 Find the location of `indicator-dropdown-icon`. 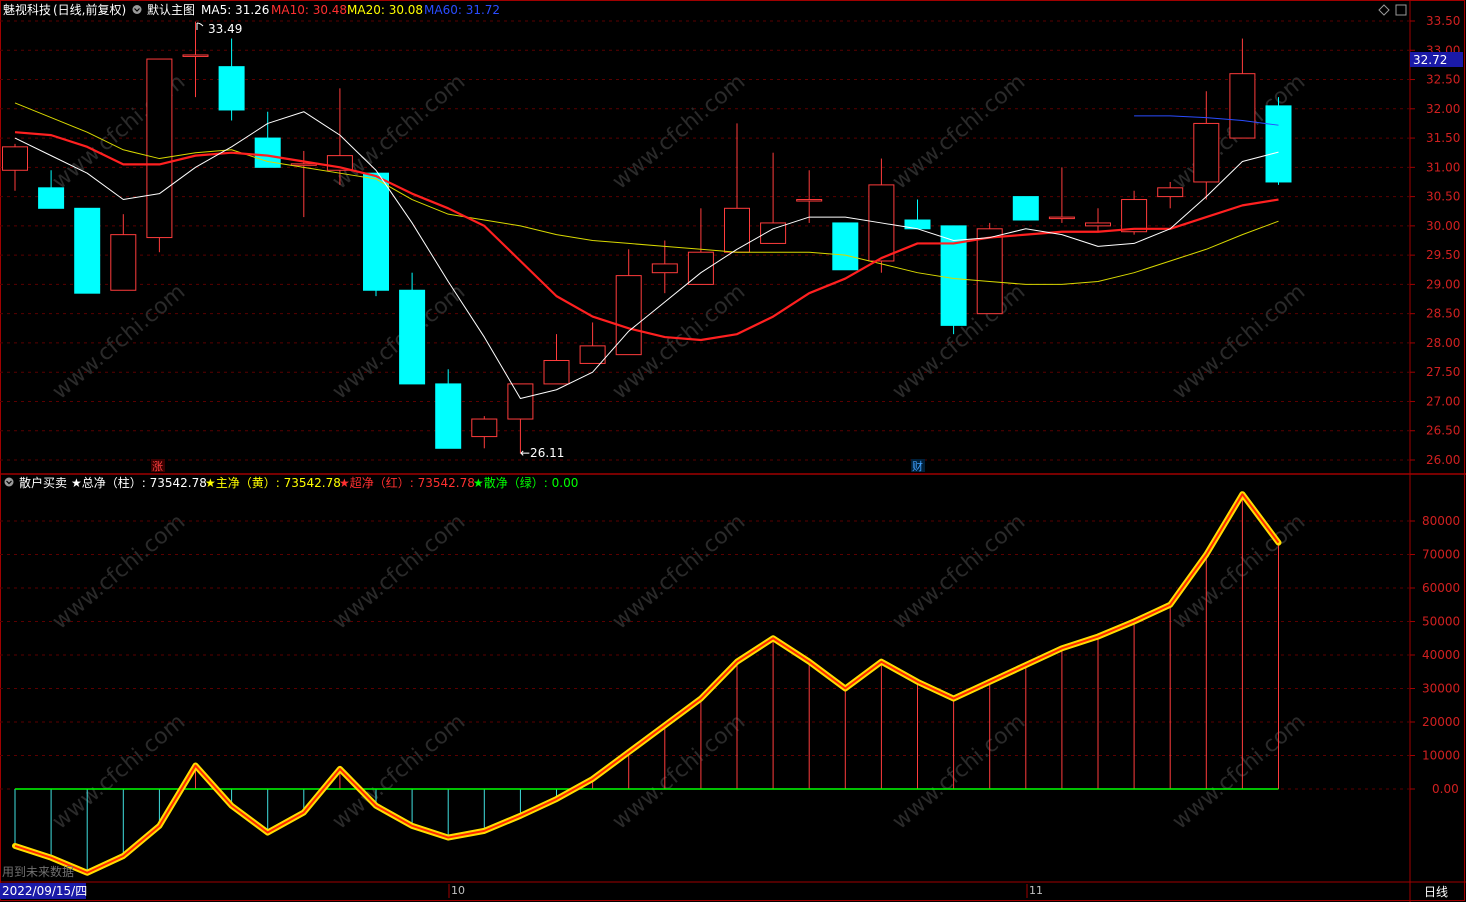

indicator-dropdown-icon is located at coordinates (9, 482).